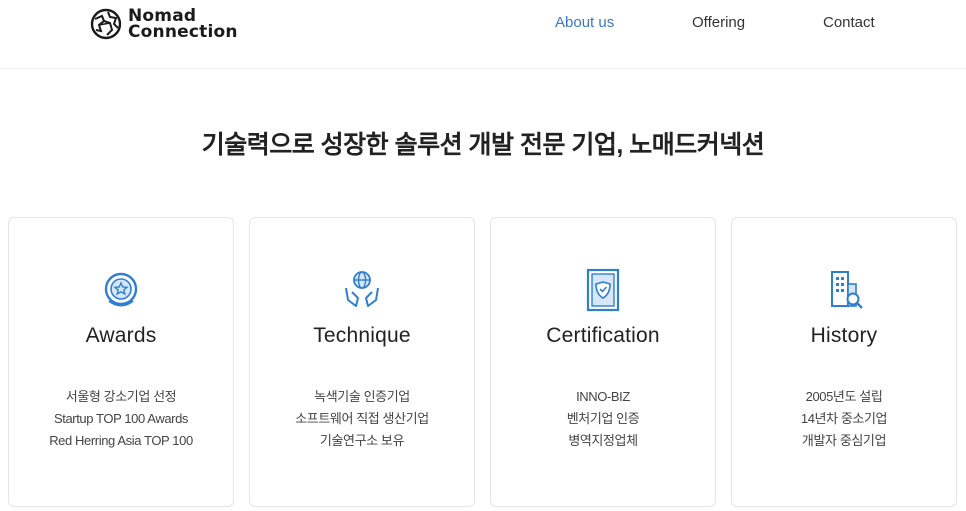 The width and height of the screenshot is (966, 511). I want to click on feature-card-history: History 2005년도 설립 14년차 중소기업 개발자 중심기업, so click(844, 362).